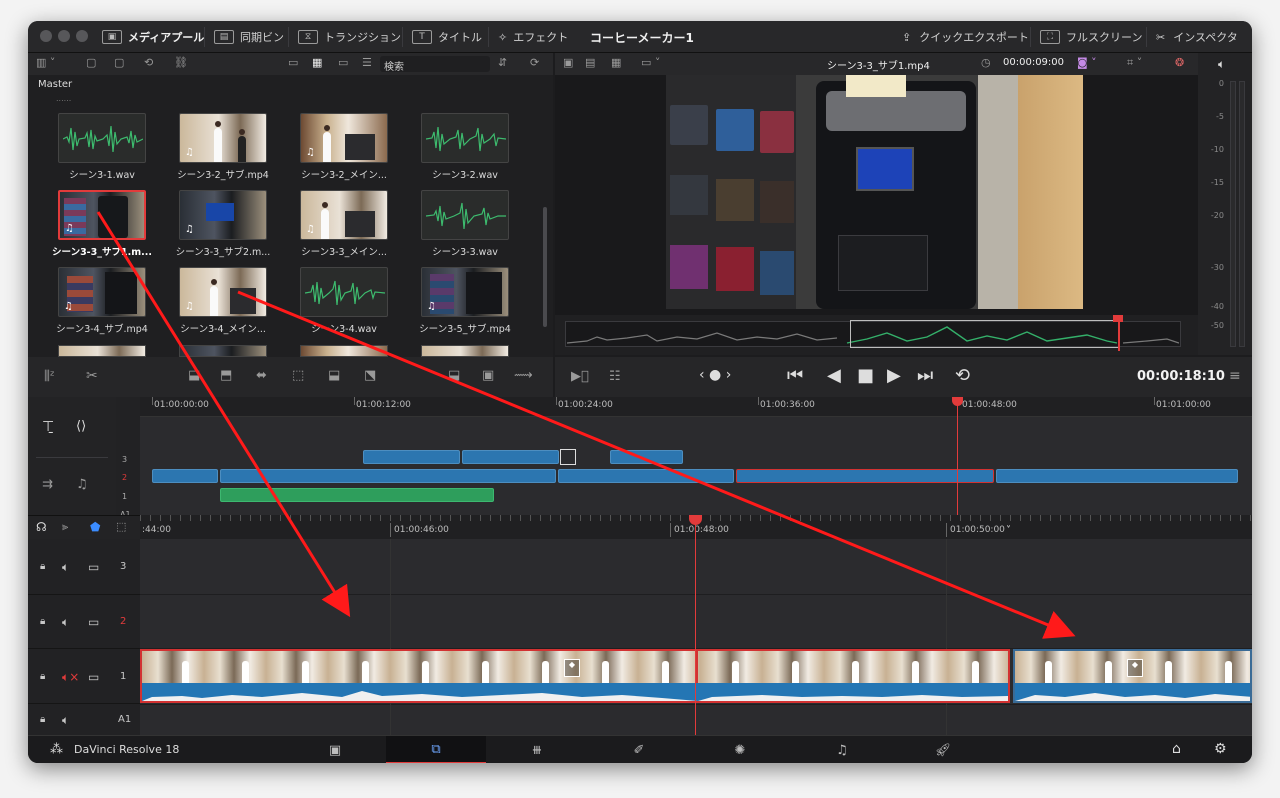 Image resolution: width=1280 pixels, height=798 pixels. What do you see at coordinates (82, 484) in the screenshot?
I see `audio-levels-icon: ♫` at bounding box center [82, 484].